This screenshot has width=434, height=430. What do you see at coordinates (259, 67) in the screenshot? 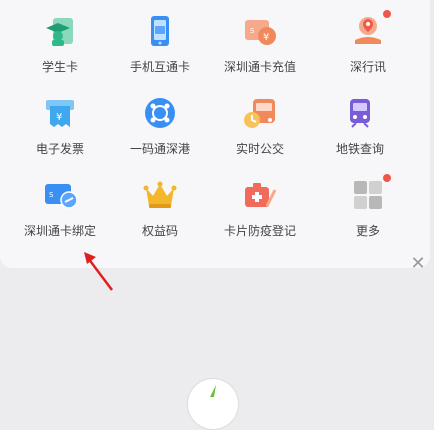
I see `service-label: 深圳通卡充值` at bounding box center [259, 67].